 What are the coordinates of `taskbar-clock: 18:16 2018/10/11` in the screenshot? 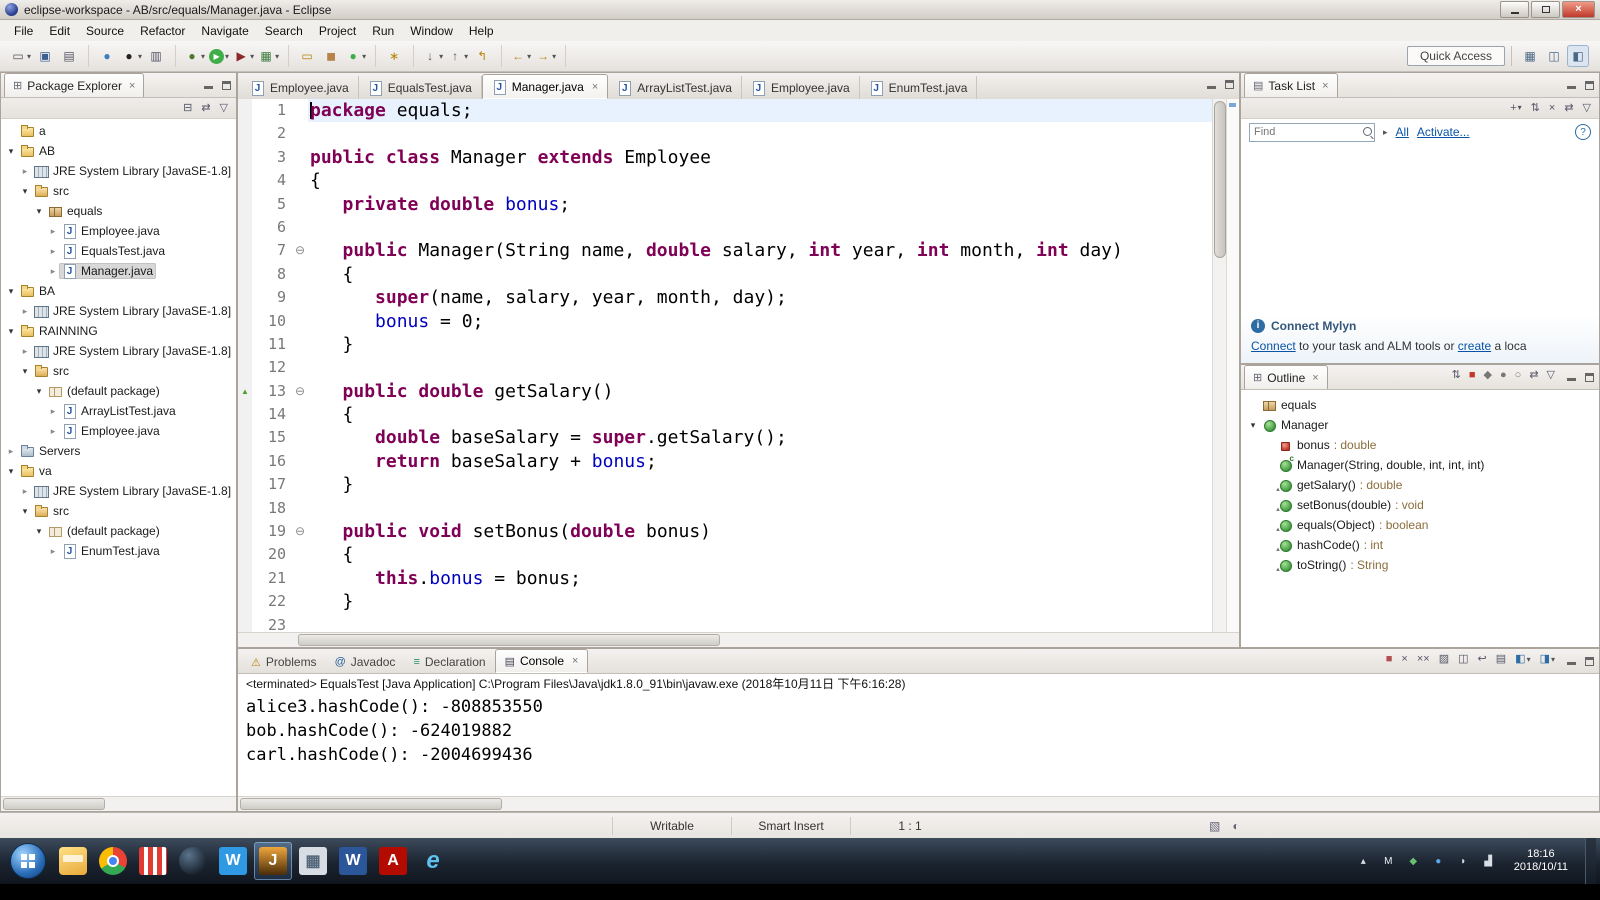 It's located at (1541, 861).